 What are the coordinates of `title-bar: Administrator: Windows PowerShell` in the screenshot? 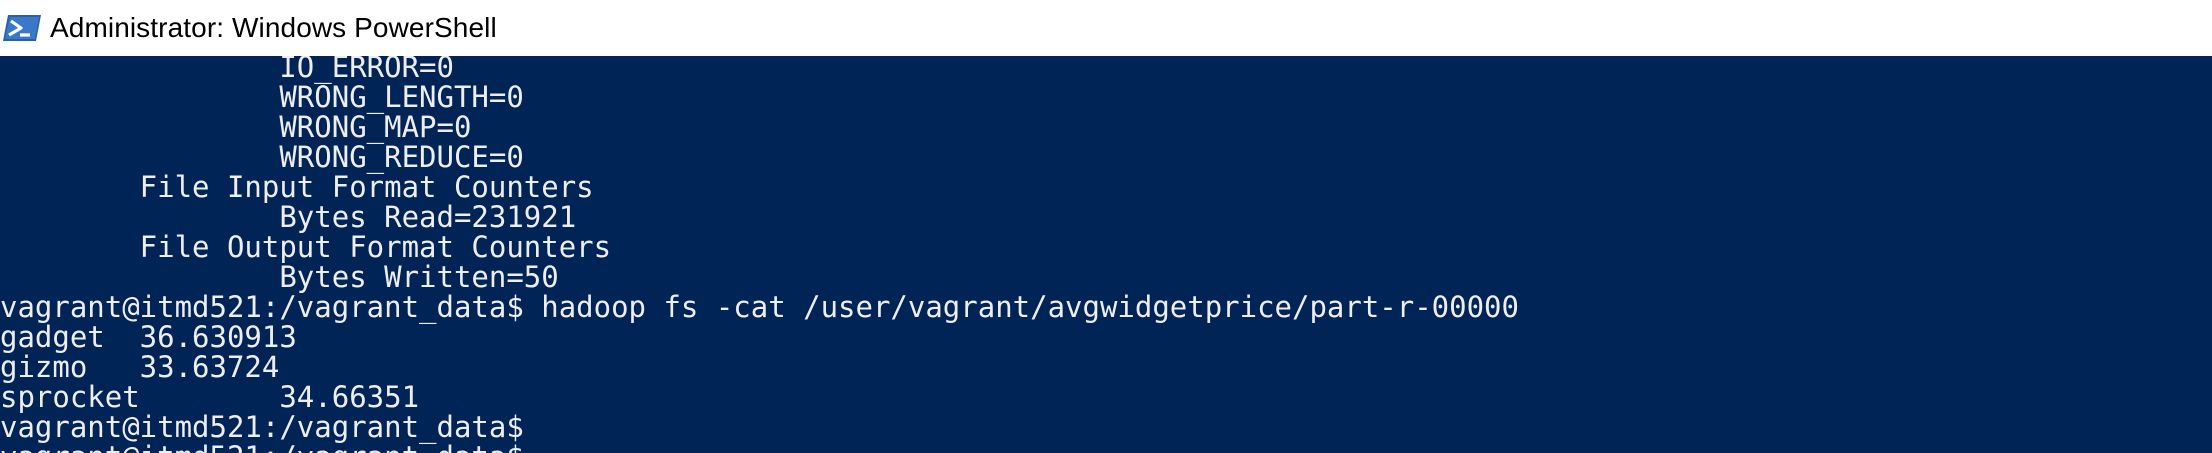 It's located at (1106, 28).